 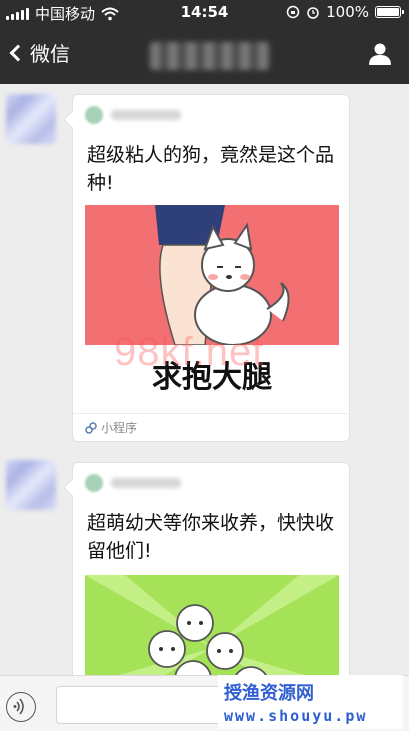 What do you see at coordinates (347, 12) in the screenshot?
I see `battery-percent: 100%` at bounding box center [347, 12].